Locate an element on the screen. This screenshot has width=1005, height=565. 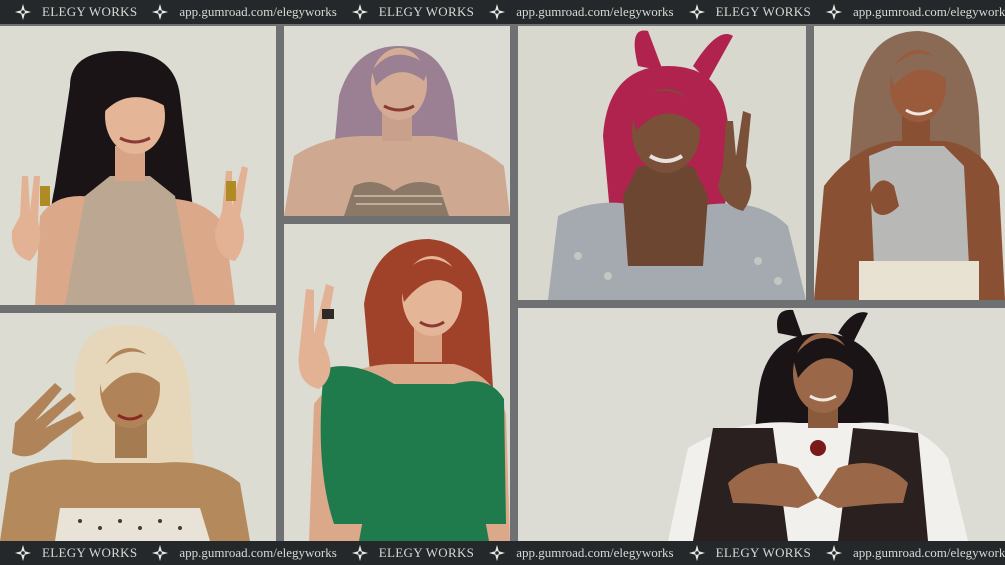
panel-black-hair-halter is located at coordinates (138, 165).